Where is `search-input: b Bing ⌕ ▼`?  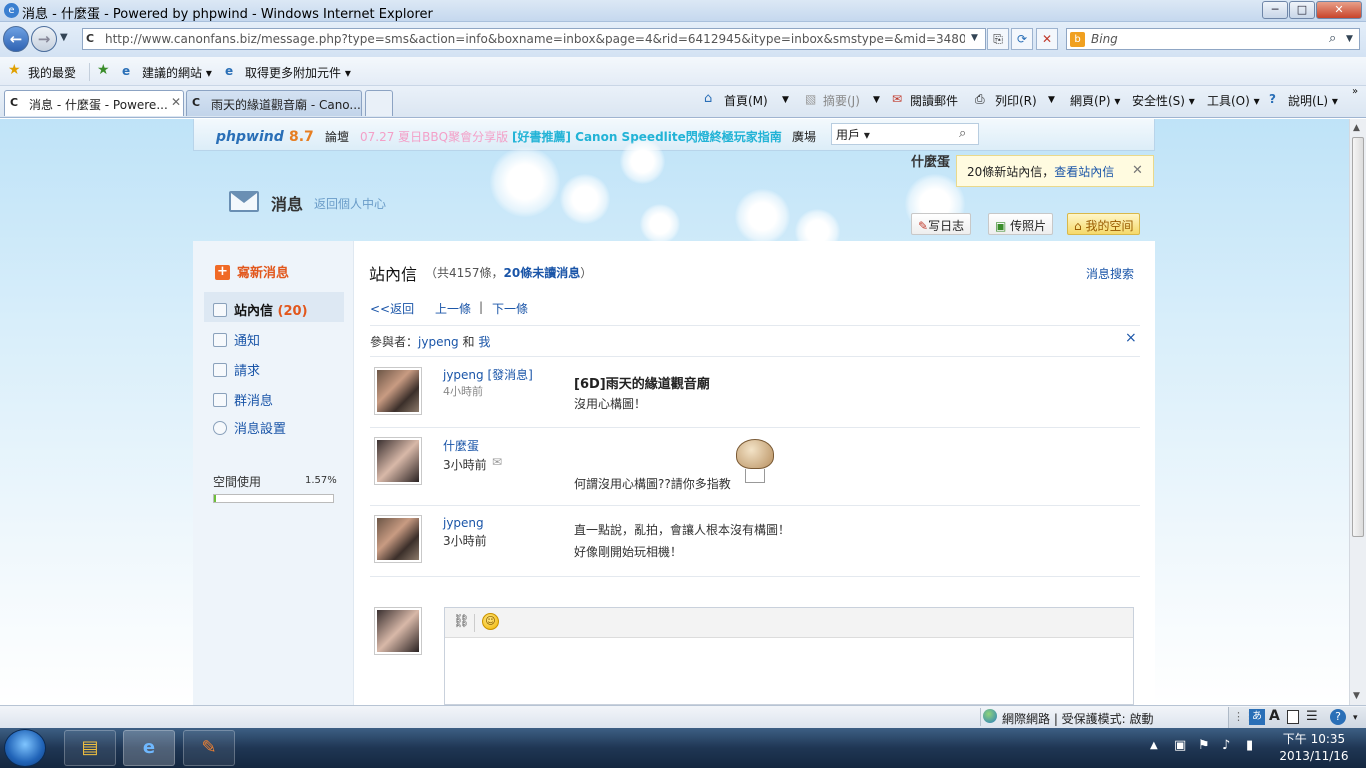 search-input: b Bing ⌕ ▼ is located at coordinates (1213, 39).